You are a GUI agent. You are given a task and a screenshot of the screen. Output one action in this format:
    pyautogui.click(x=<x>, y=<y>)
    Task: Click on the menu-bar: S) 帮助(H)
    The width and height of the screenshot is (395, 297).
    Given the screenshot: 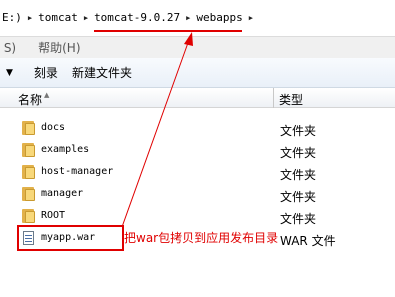 What is the action you would take?
    pyautogui.click(x=197, y=47)
    